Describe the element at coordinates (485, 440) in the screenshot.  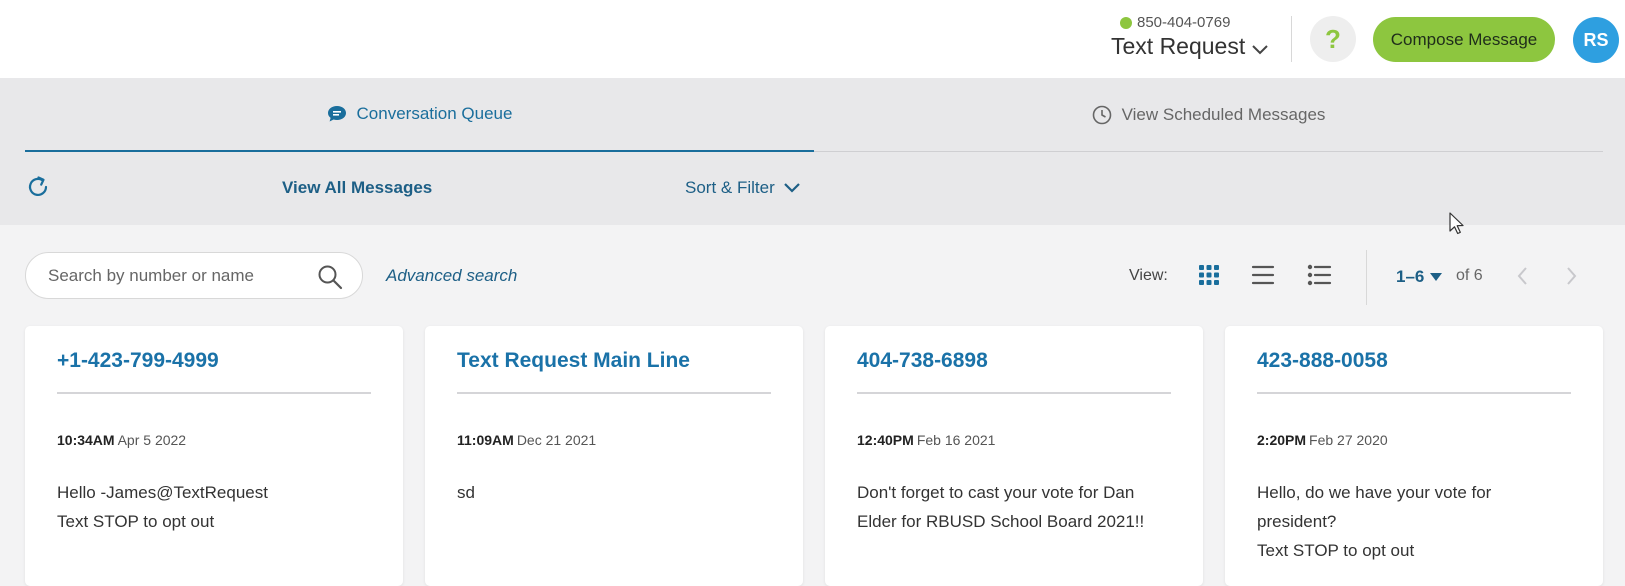
I see `card-time: 11:09AM` at that location.